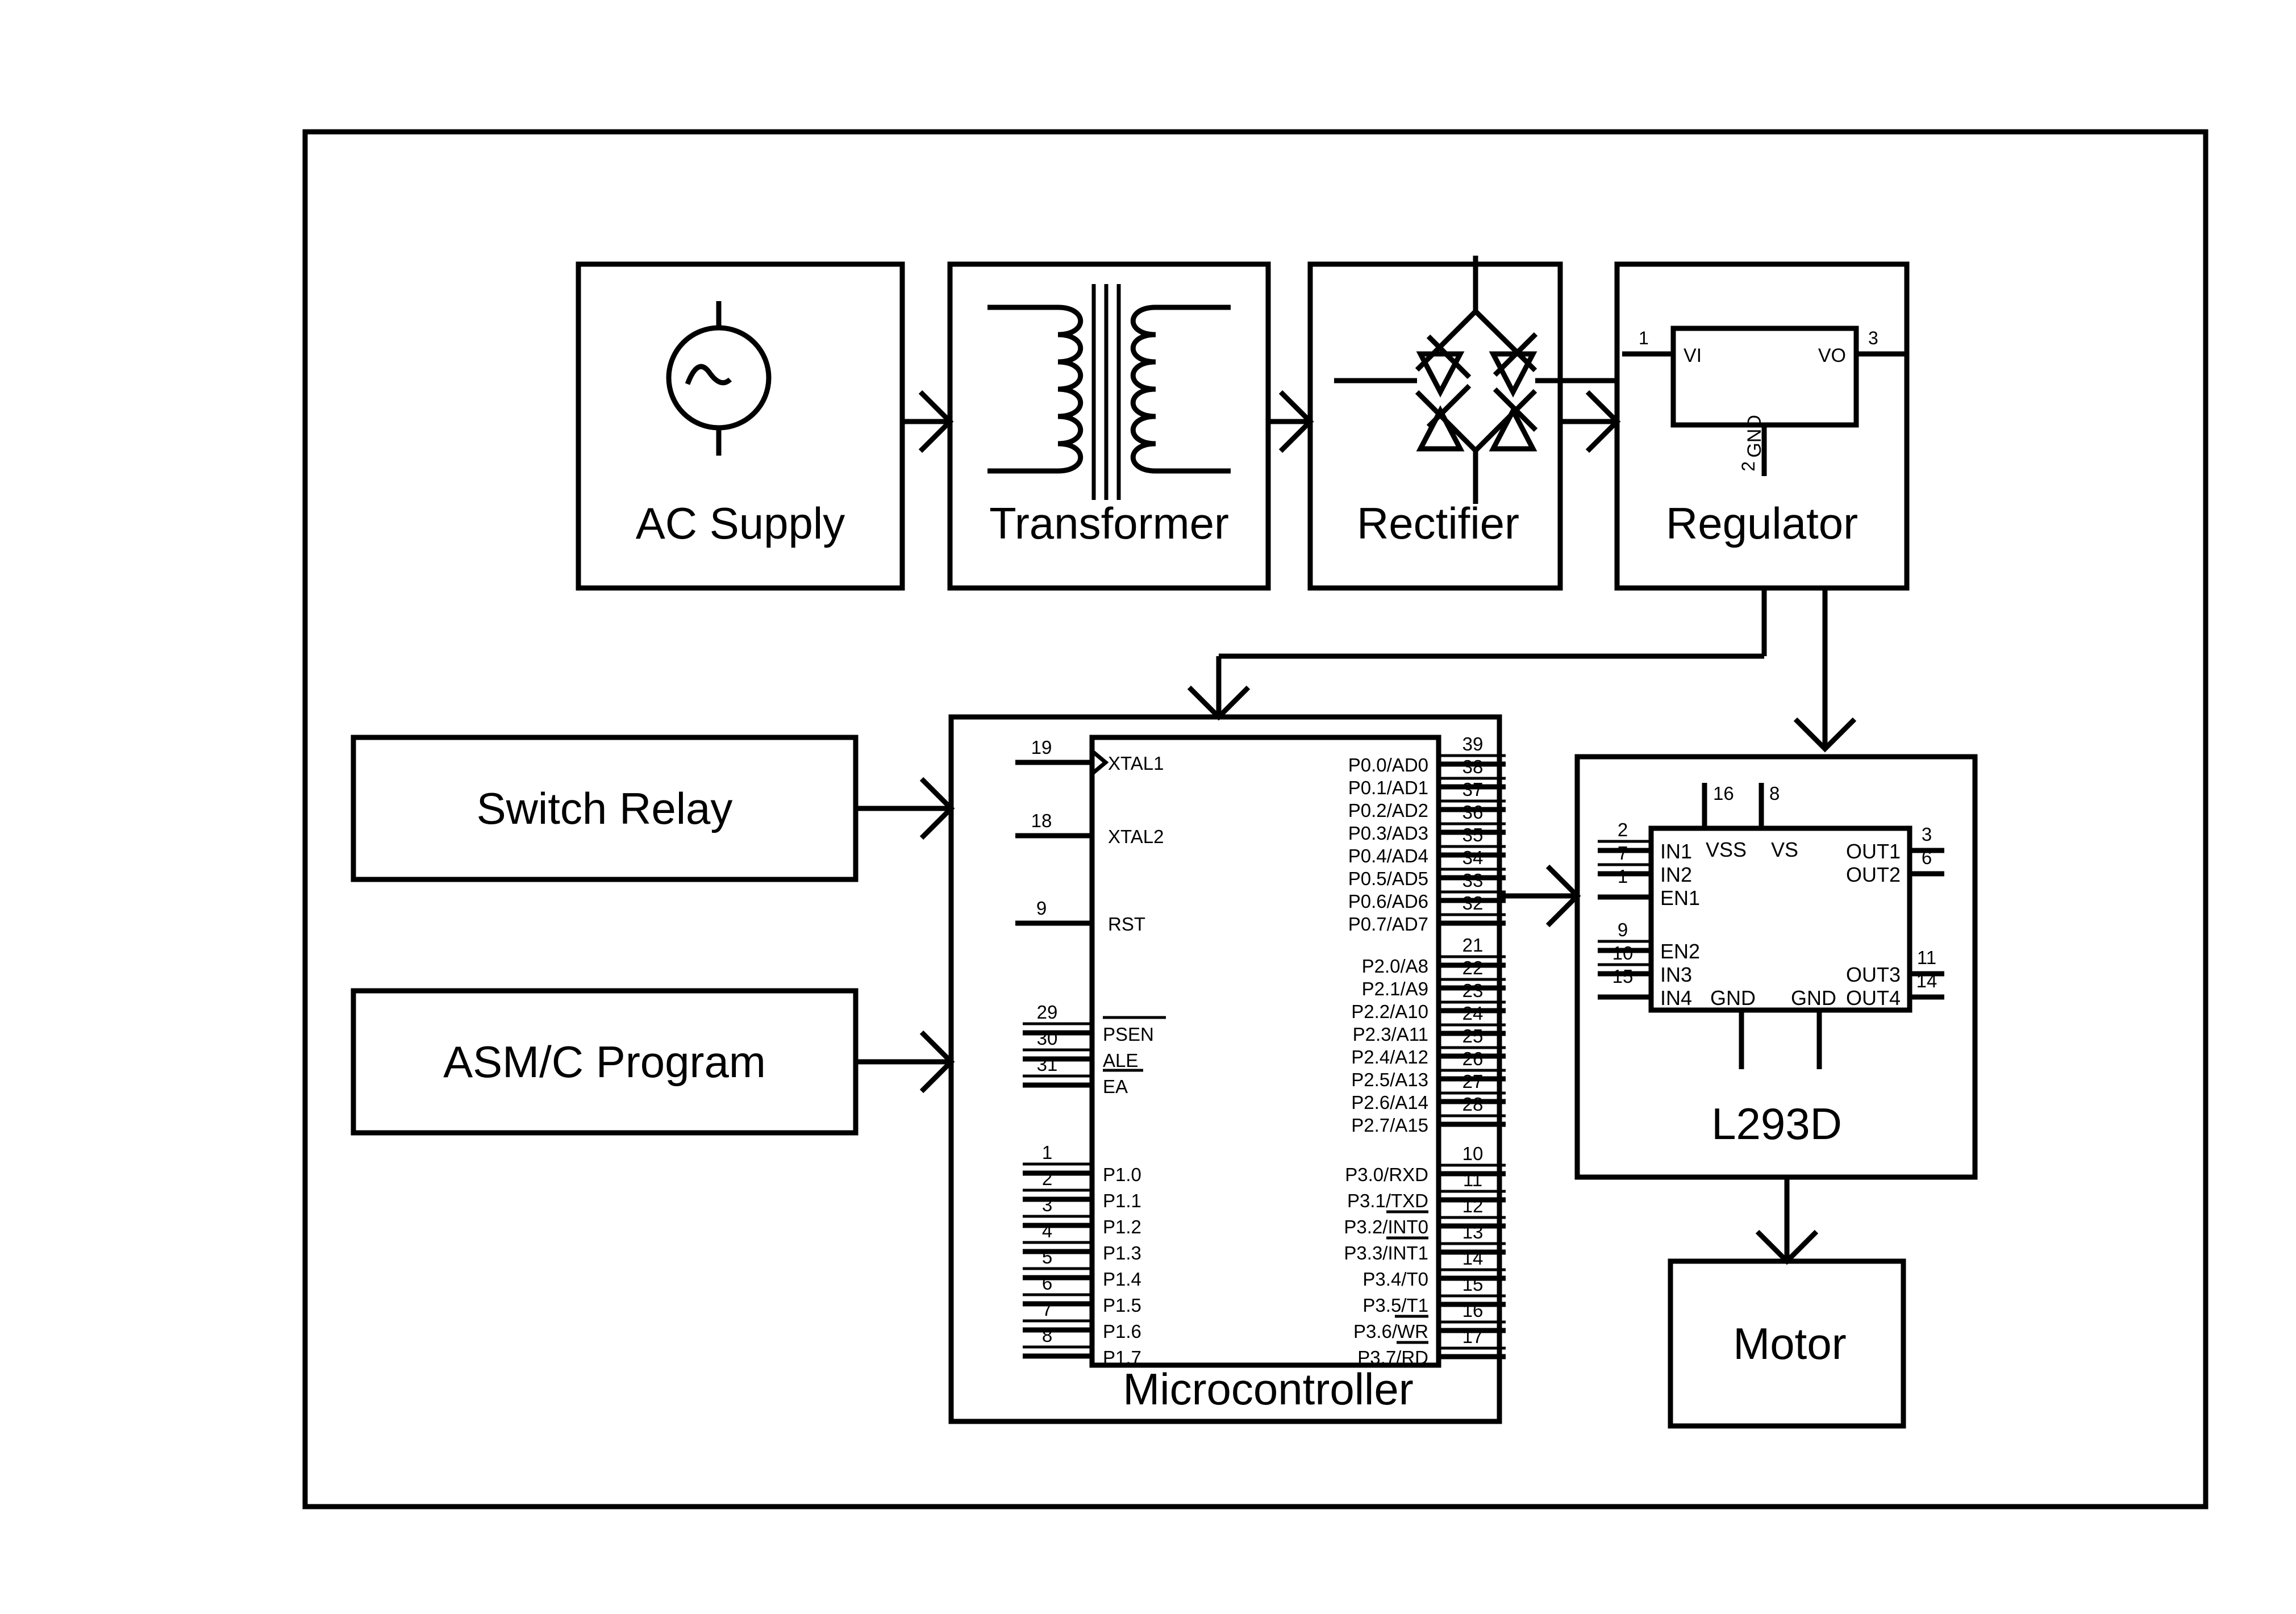 This screenshot has width=2296, height=1614. What do you see at coordinates (1676, 974) in the screenshot?
I see `l293d-pin-in3: IN3` at bounding box center [1676, 974].